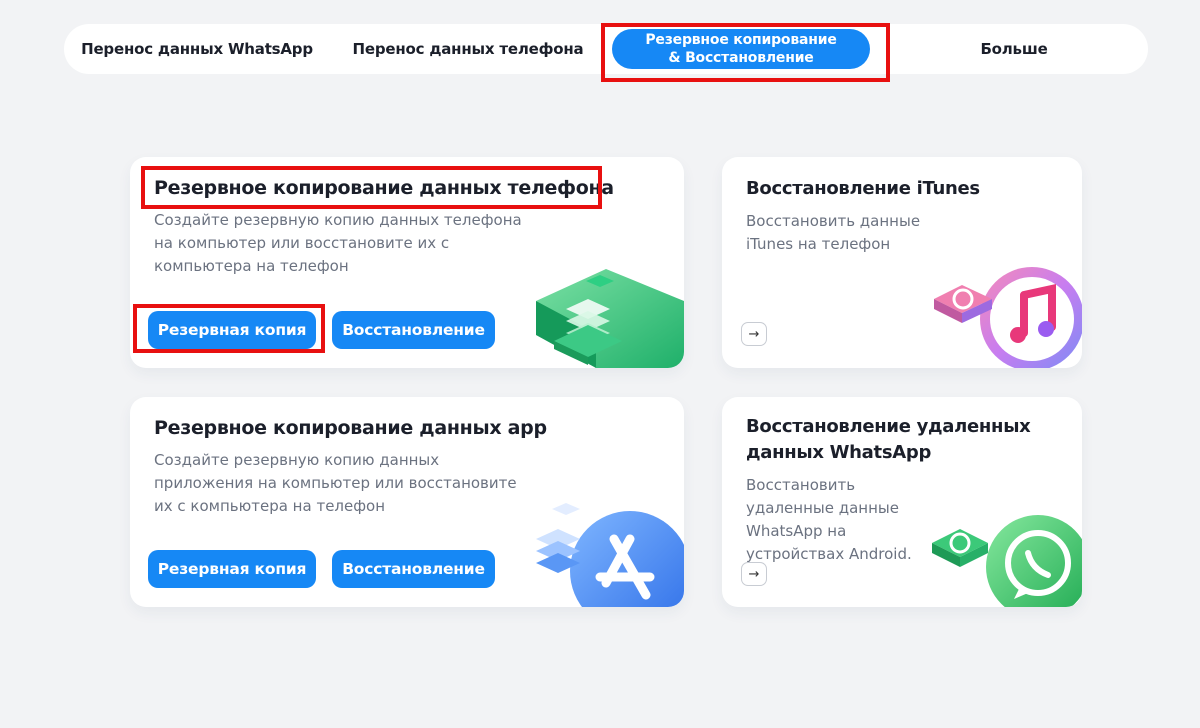 This screenshot has height=728, width=1200. I want to click on tab-label-line2: & Восстановление, so click(741, 58).